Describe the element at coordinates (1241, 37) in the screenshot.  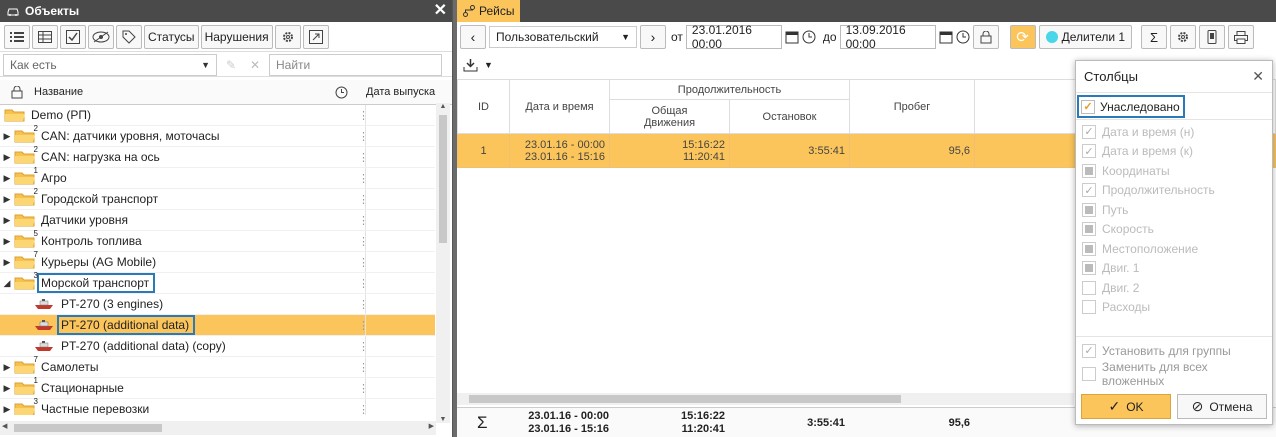
I see `printer-icon` at that location.